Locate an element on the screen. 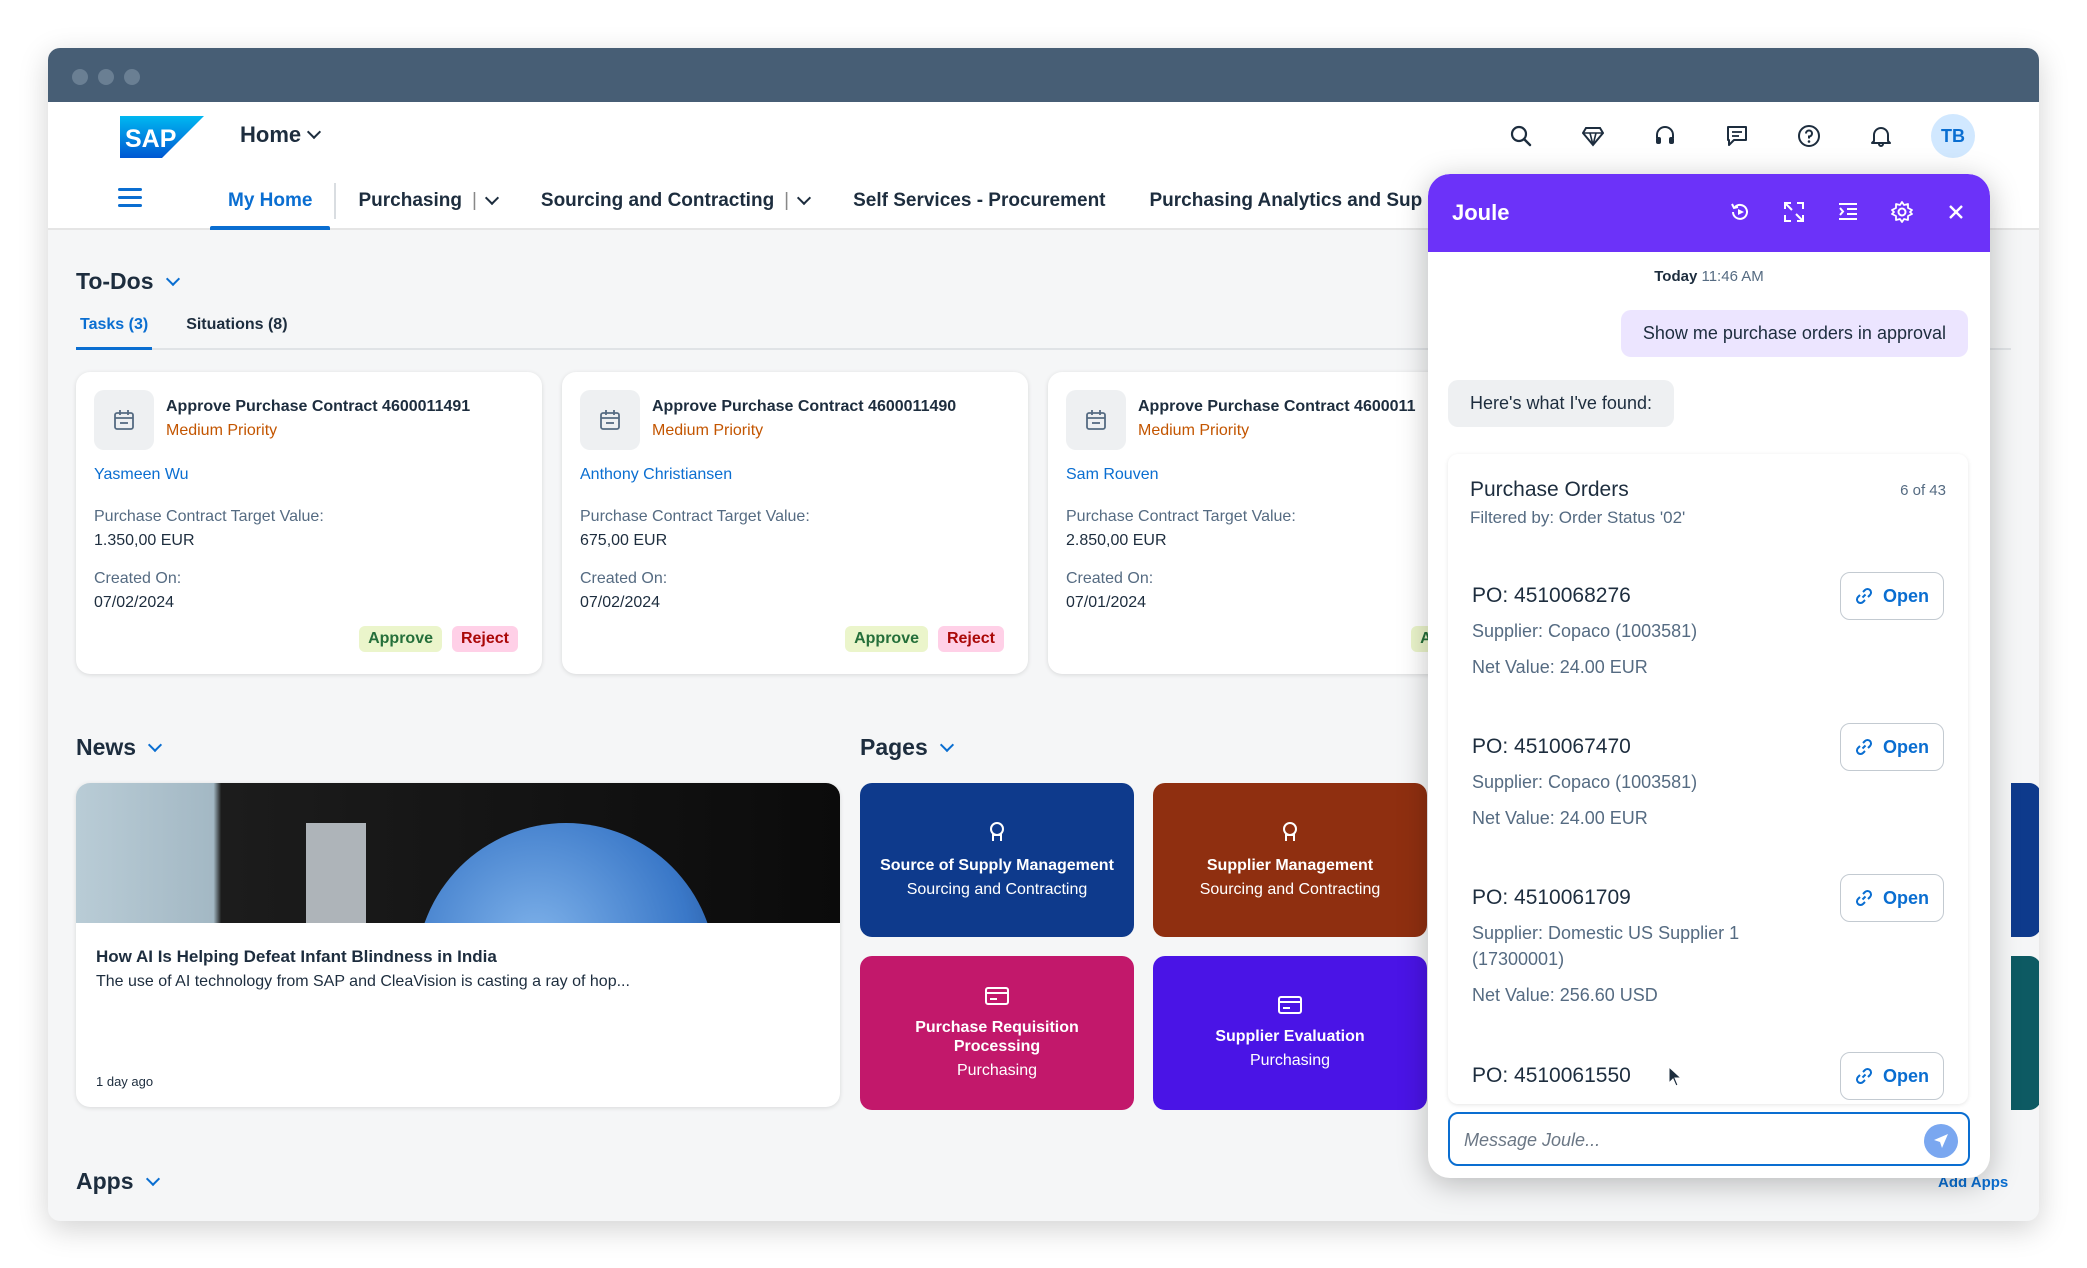  nav-tab-purchasing-analytics: Purchasing Analytics and Sup is located at coordinates (1286, 201).